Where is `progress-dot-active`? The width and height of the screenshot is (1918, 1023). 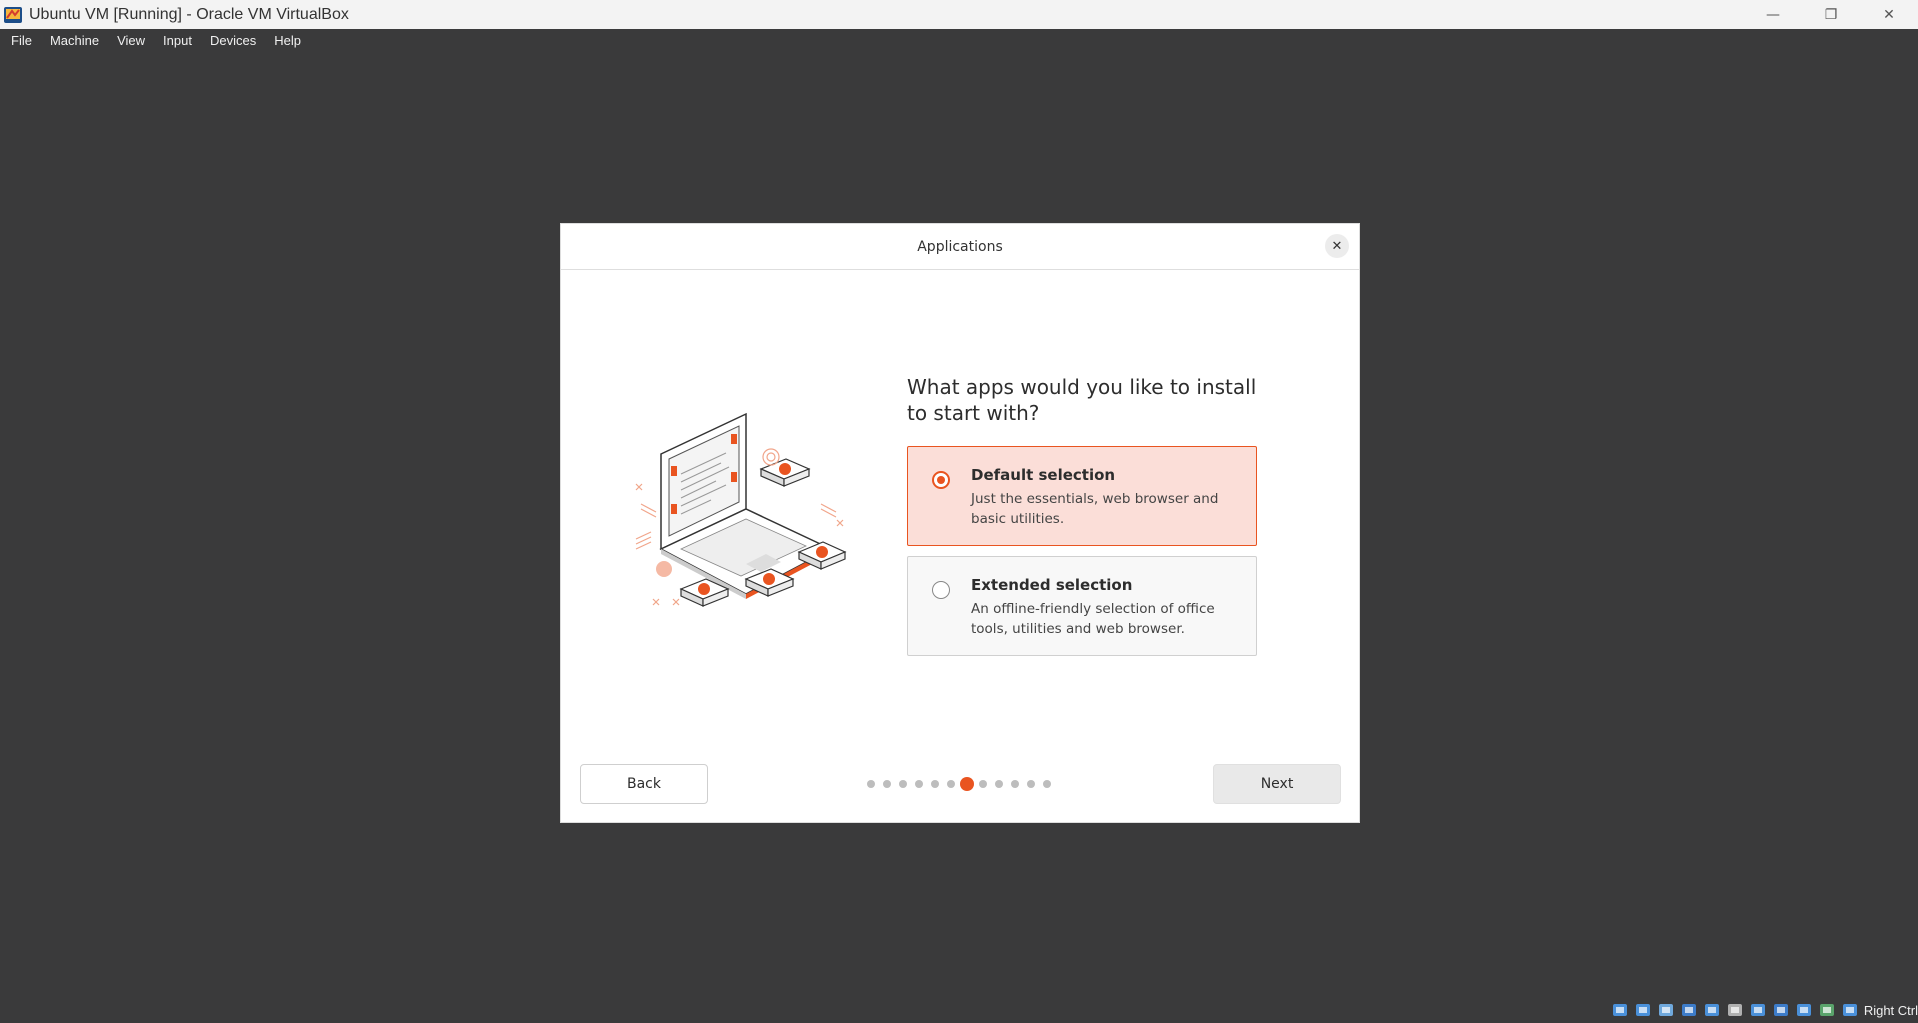
progress-dot-active is located at coordinates (967, 784).